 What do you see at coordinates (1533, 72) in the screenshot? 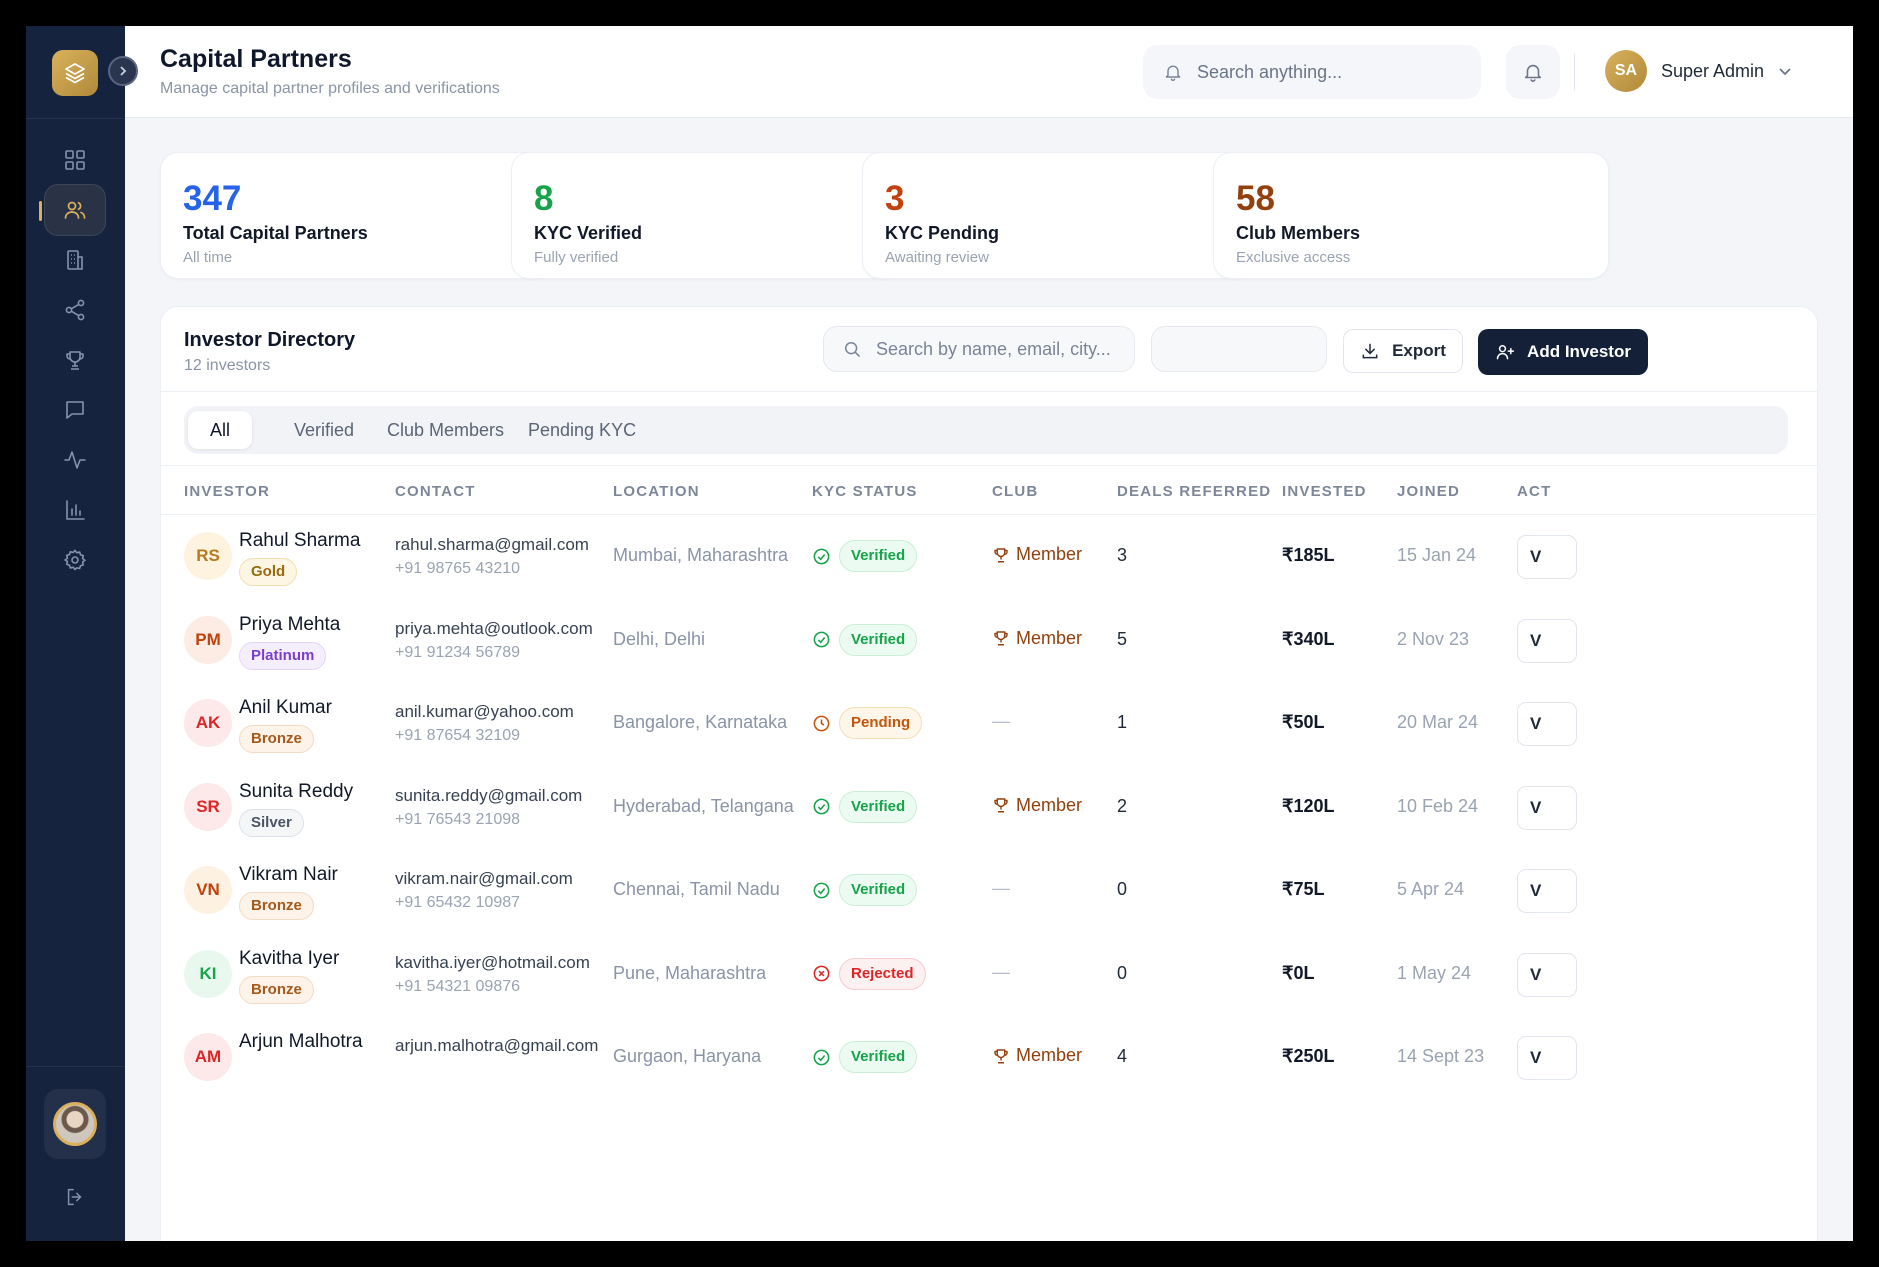
I see `notifications-button` at bounding box center [1533, 72].